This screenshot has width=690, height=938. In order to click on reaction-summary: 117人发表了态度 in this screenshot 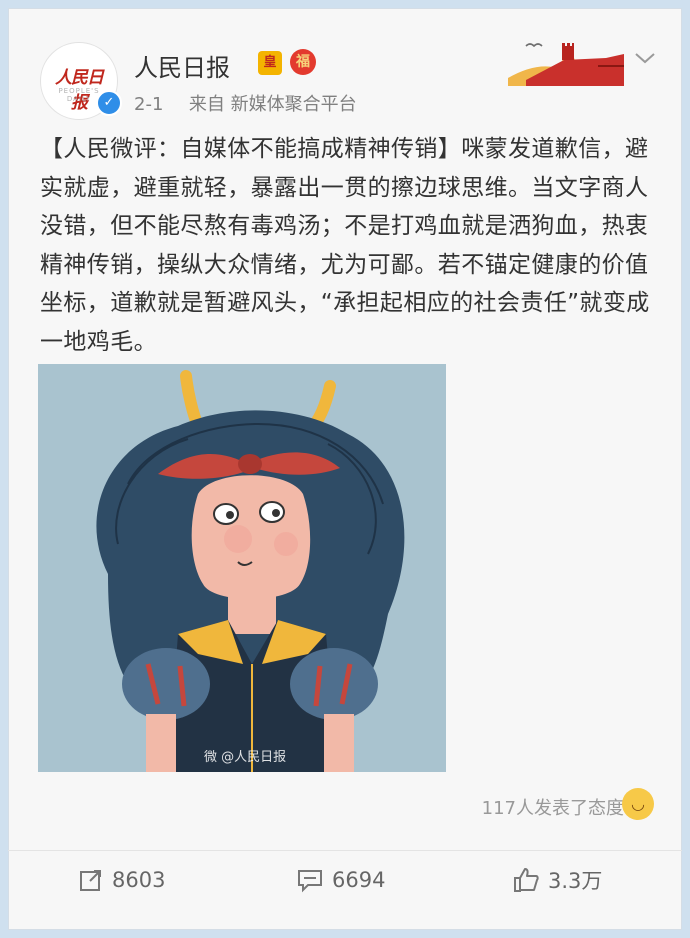, I will do `click(553, 807)`.